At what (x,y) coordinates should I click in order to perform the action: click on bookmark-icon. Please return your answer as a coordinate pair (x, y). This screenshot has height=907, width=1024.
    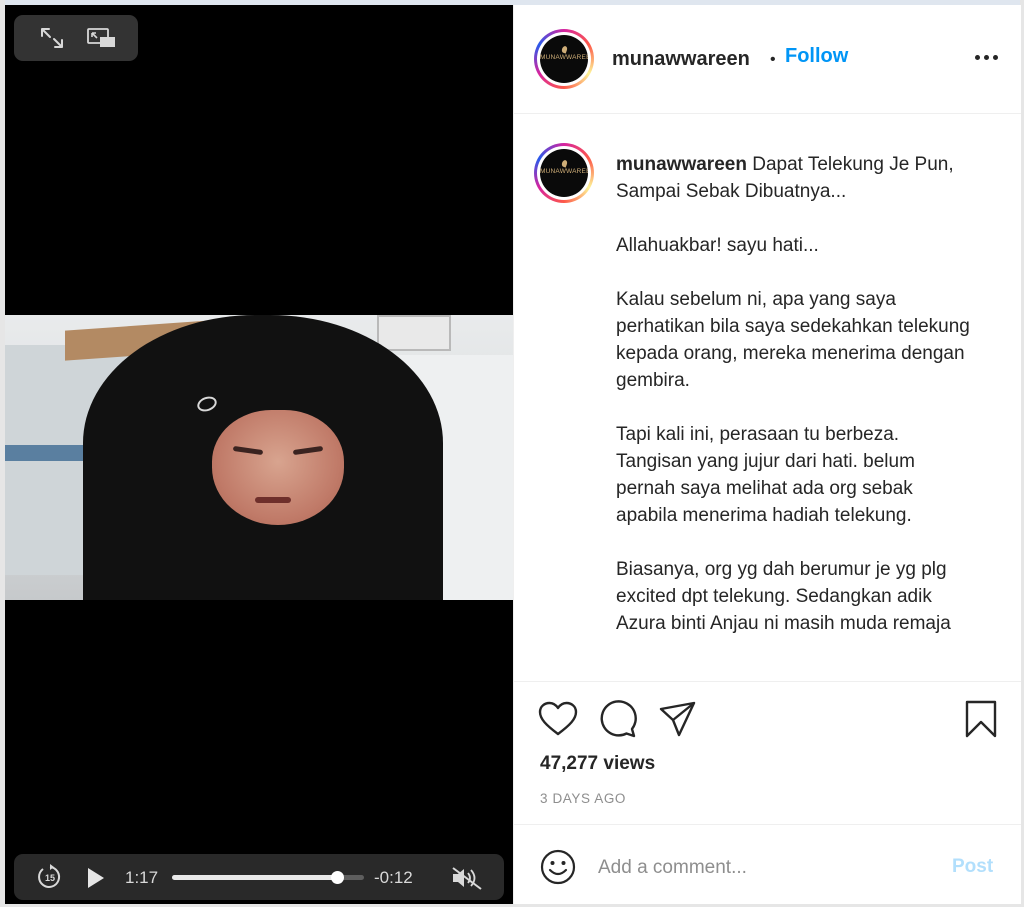
    Looking at the image, I should click on (981, 721).